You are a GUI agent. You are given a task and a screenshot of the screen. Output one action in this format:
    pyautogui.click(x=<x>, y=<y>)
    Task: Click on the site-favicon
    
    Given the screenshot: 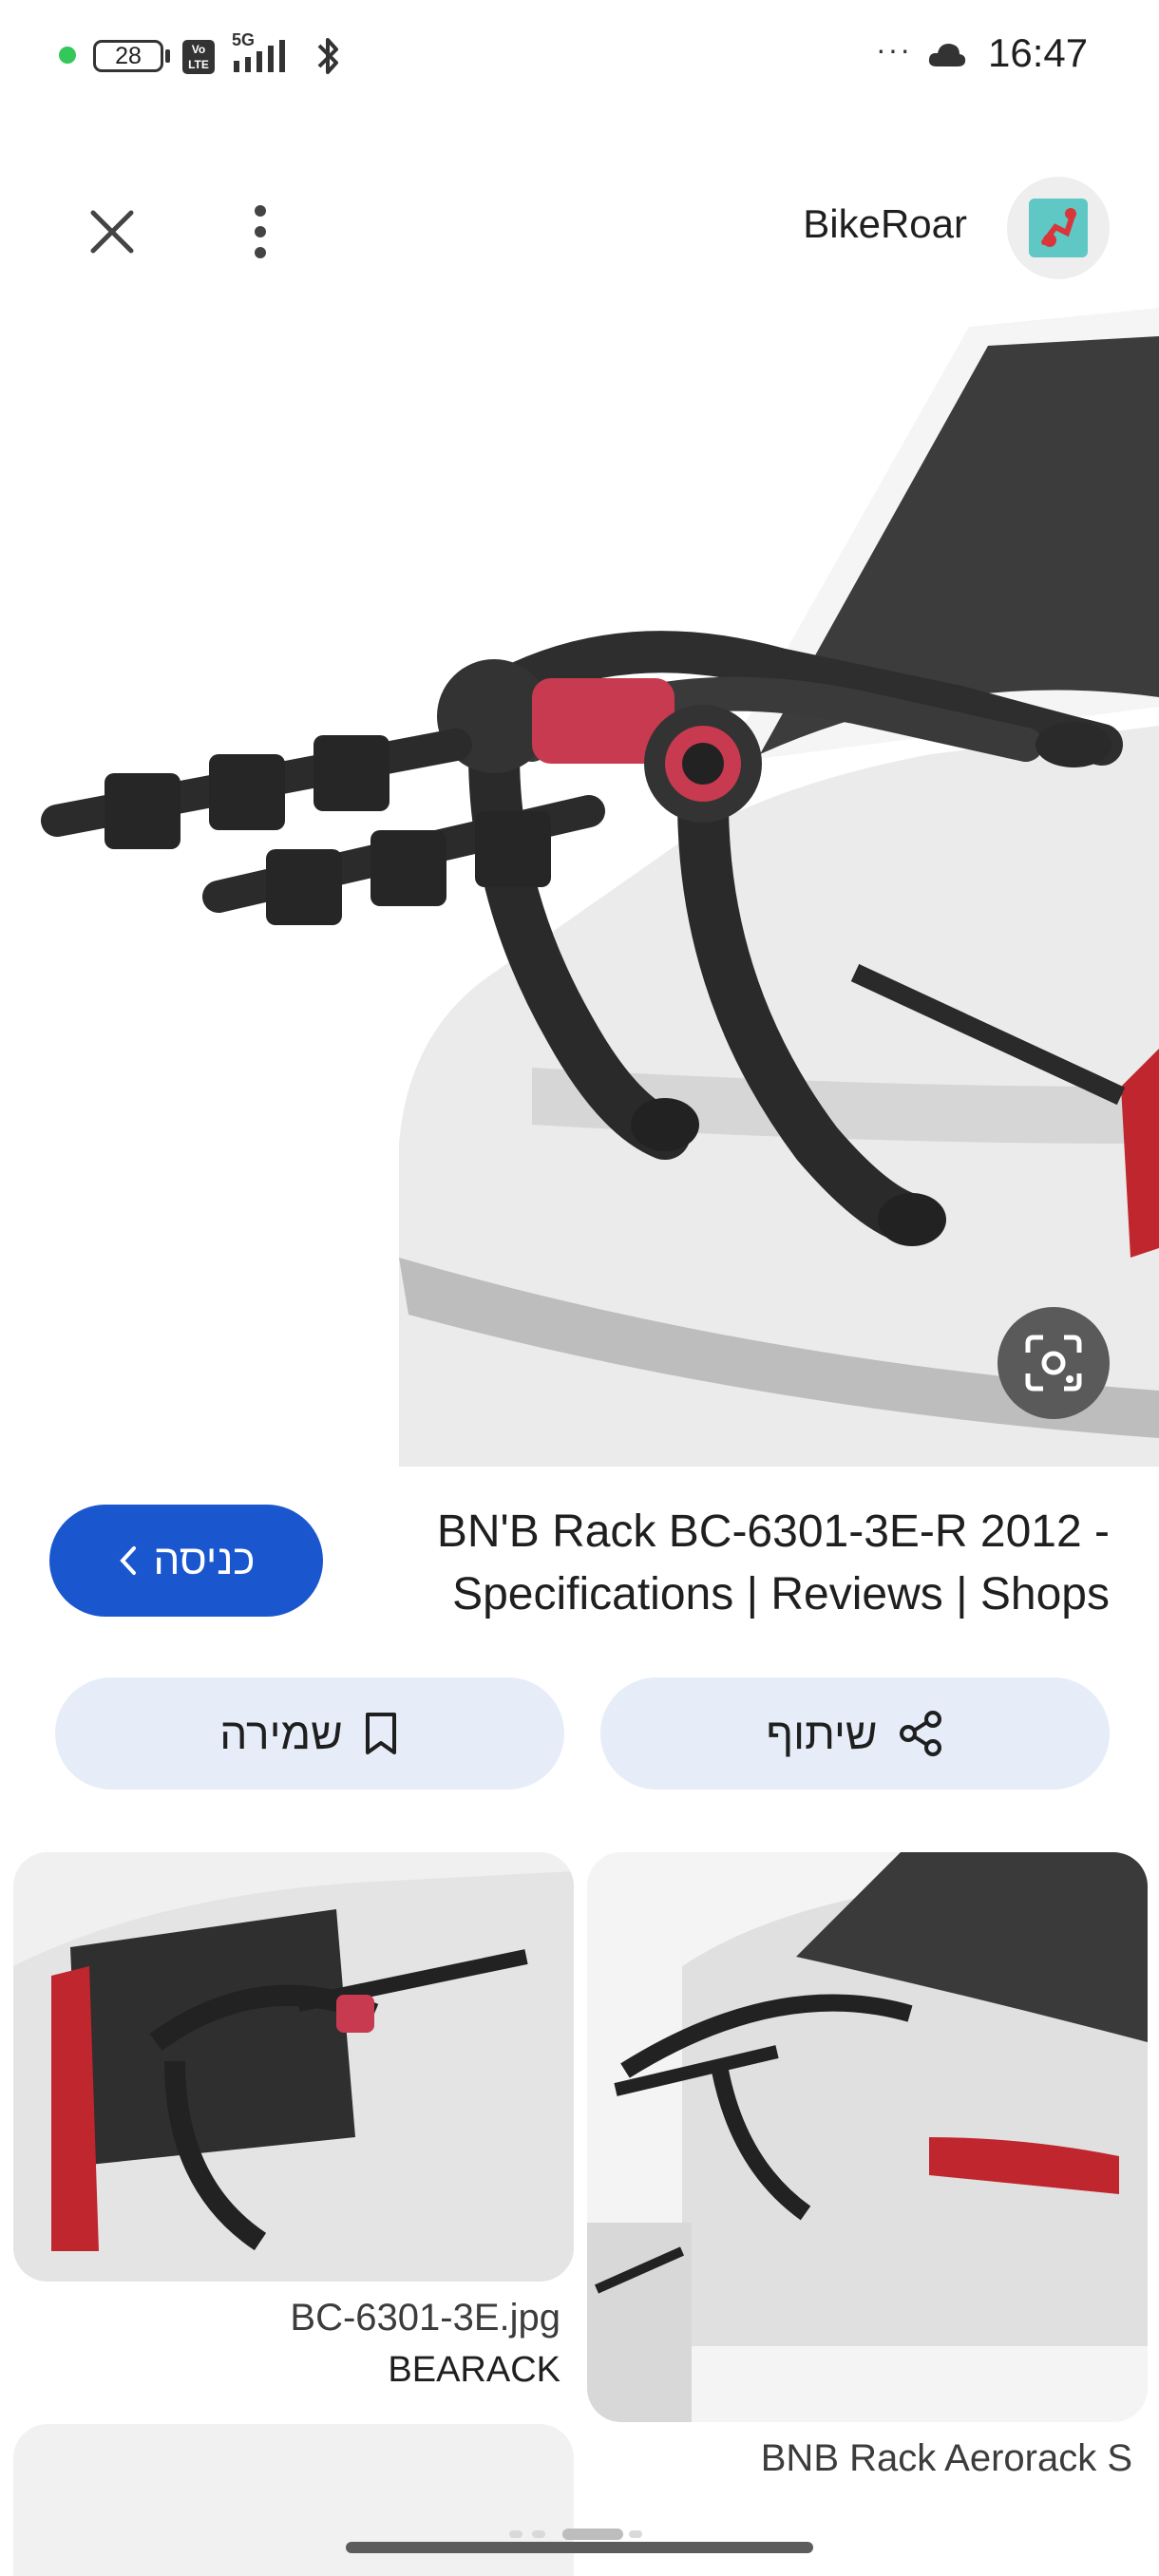 What is the action you would take?
    pyautogui.click(x=1058, y=228)
    